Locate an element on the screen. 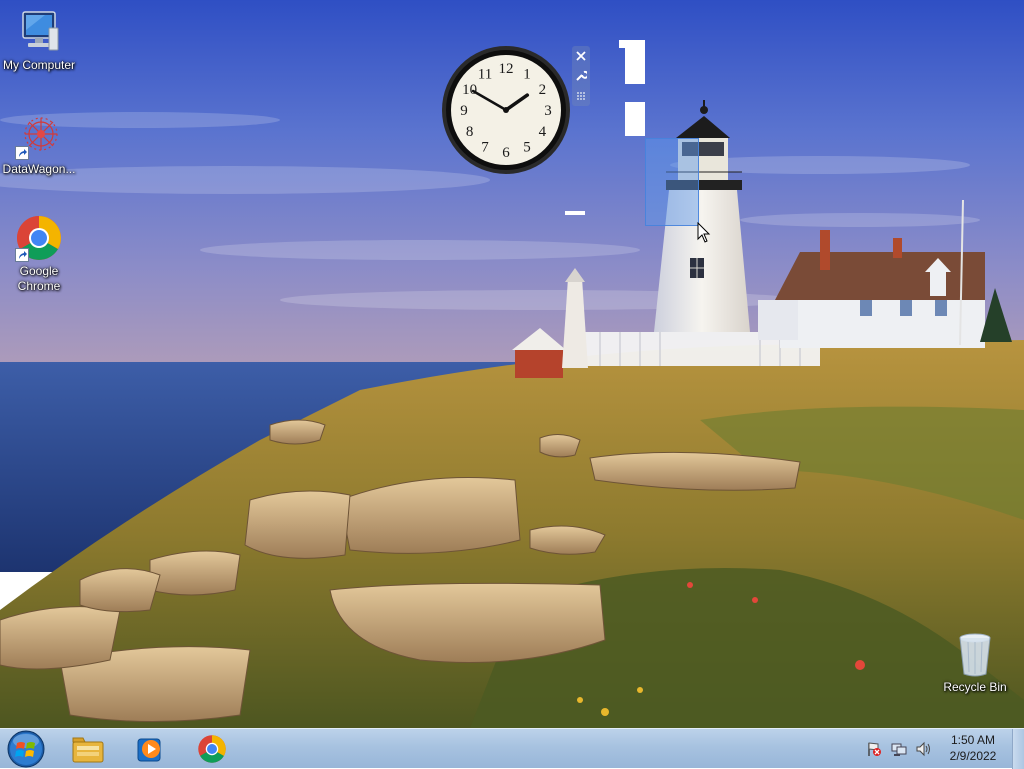  desktop-icon-label: My Computer is located at coordinates (39, 65).